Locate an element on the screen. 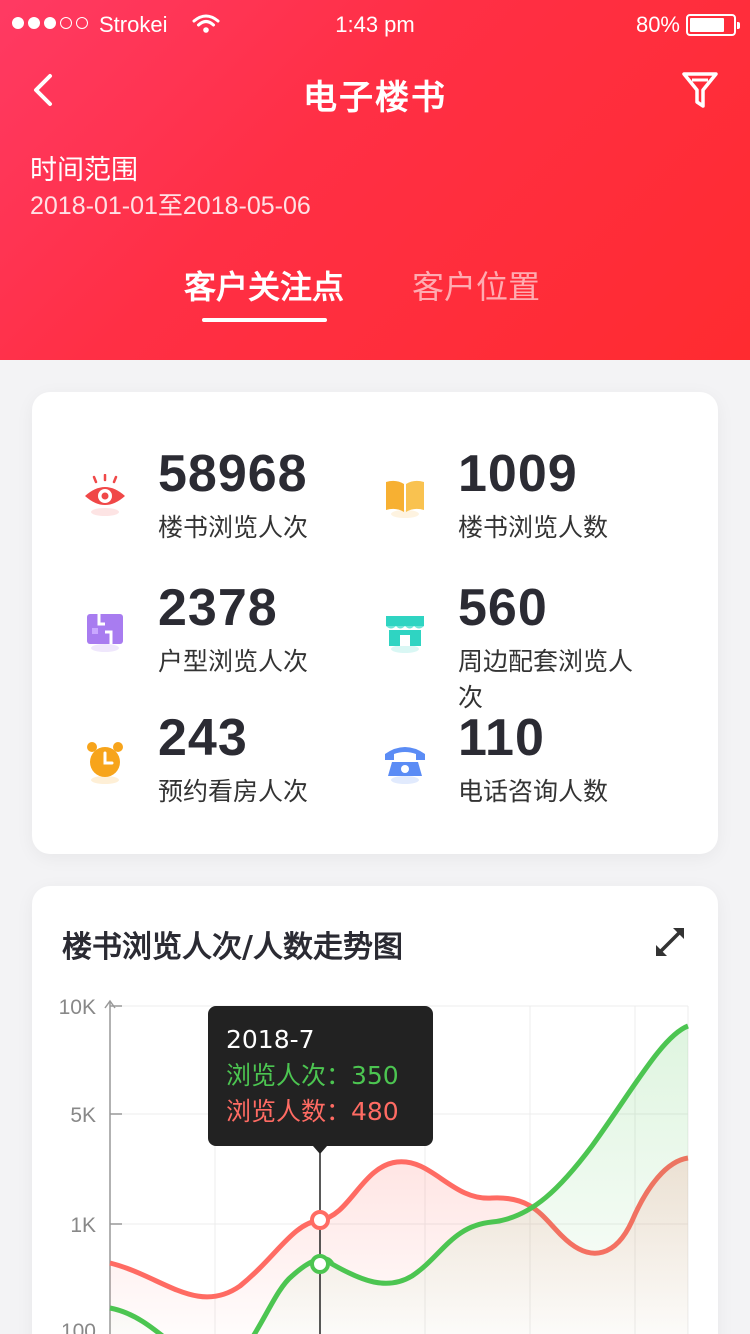 The width and height of the screenshot is (750, 1334). active-tab-indicator is located at coordinates (264, 320).